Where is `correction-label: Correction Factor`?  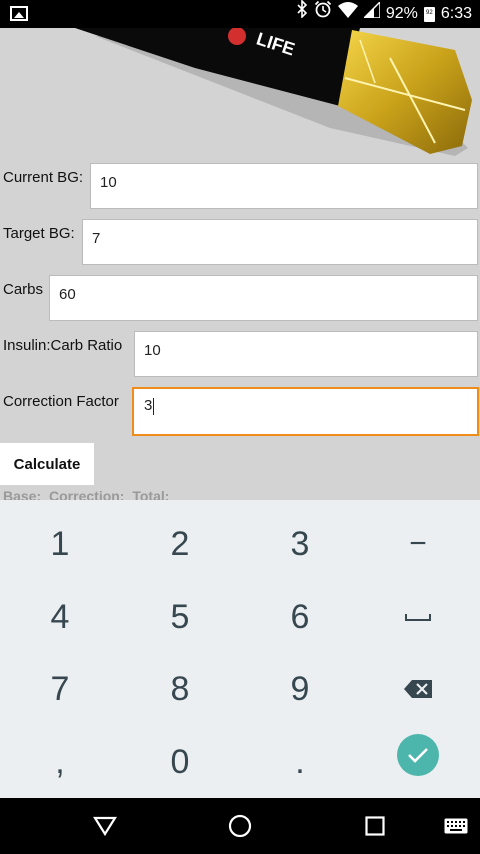 correction-label: Correction Factor is located at coordinates (61, 401).